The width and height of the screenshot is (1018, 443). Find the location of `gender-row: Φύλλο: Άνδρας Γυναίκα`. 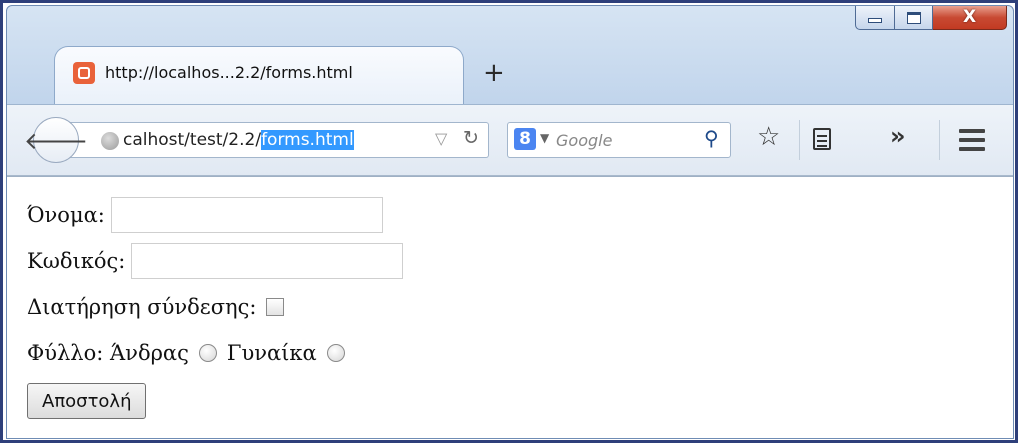

gender-row: Φύλλο: Άνδρας Γυναίκα is located at coordinates (215, 353).